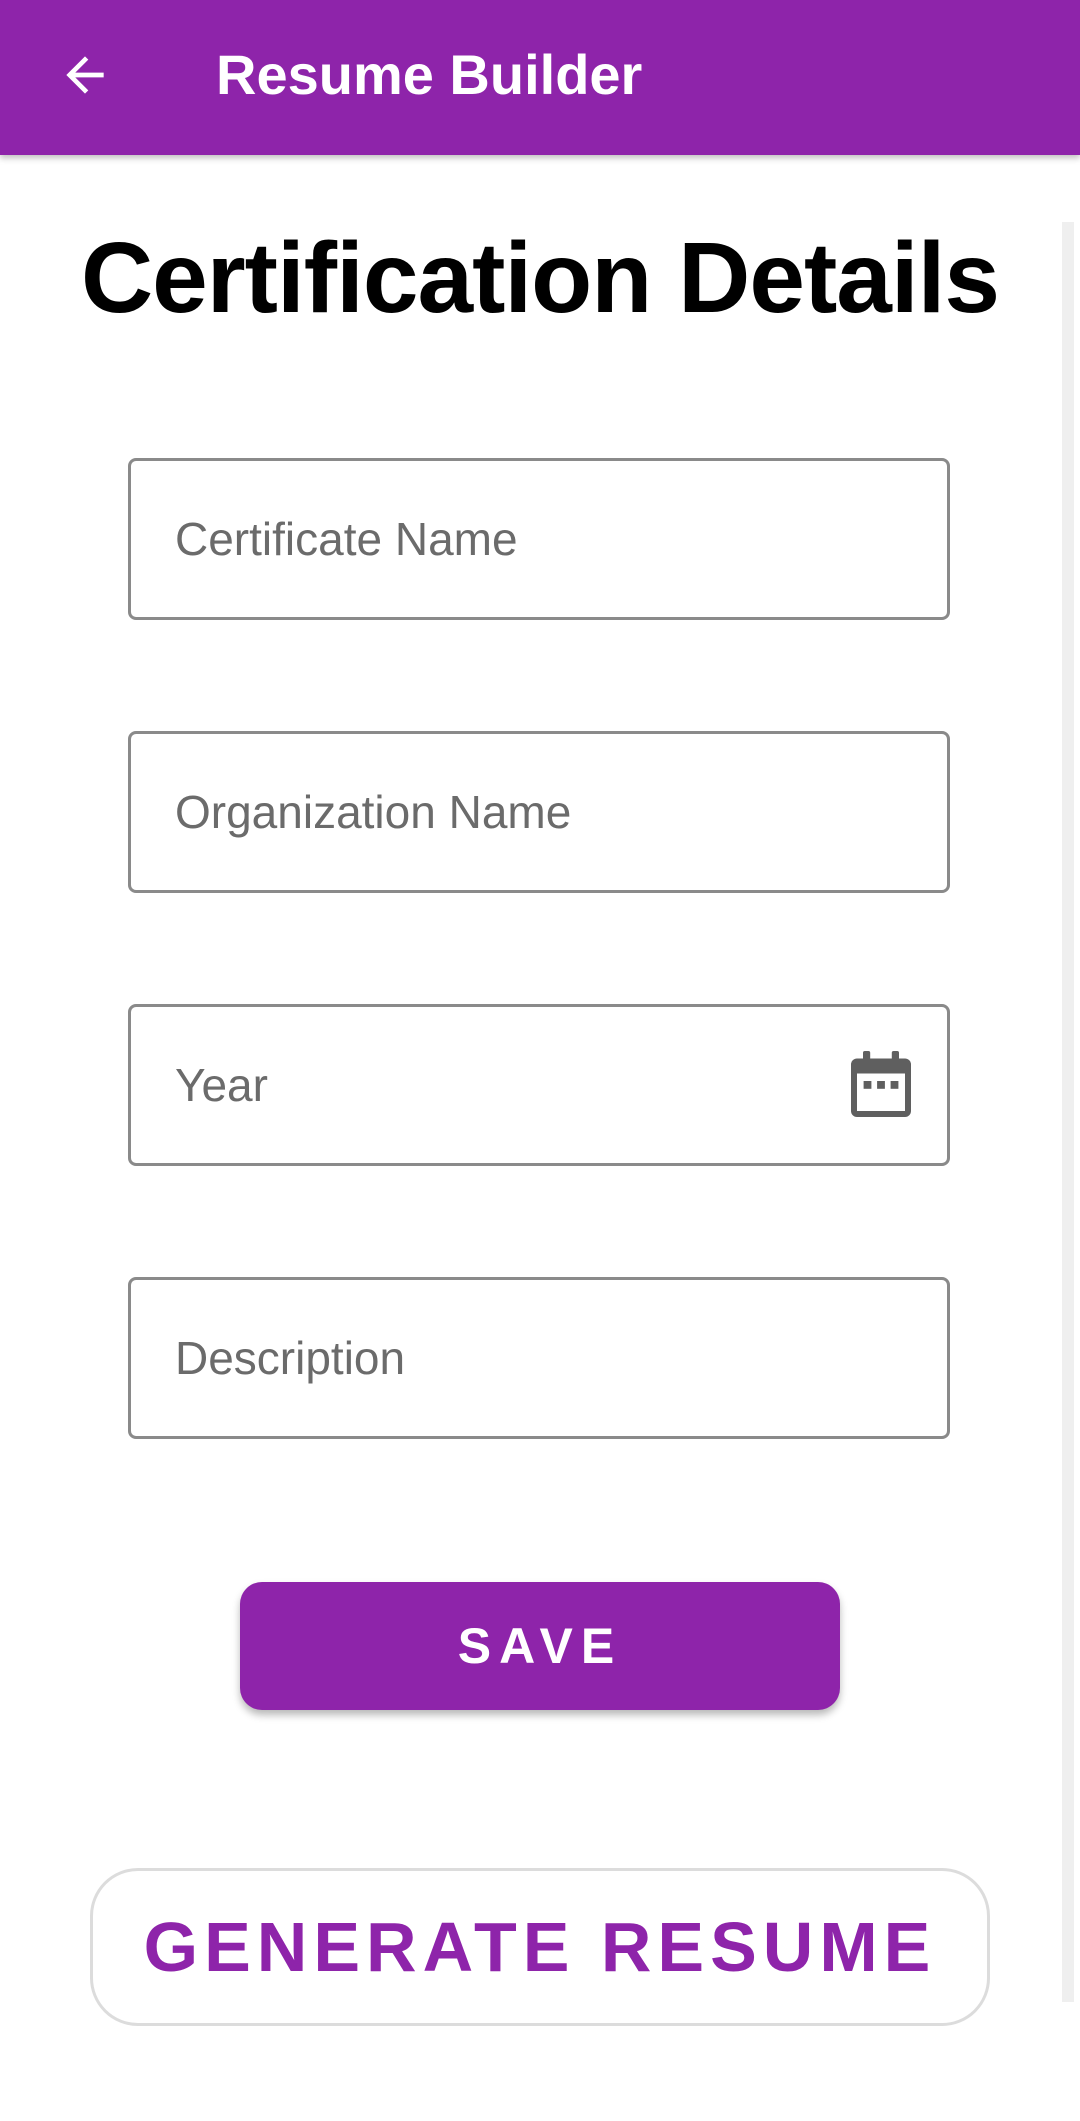 This screenshot has height=2121, width=1080. What do you see at coordinates (525, 812) in the screenshot?
I see `organization-name-input` at bounding box center [525, 812].